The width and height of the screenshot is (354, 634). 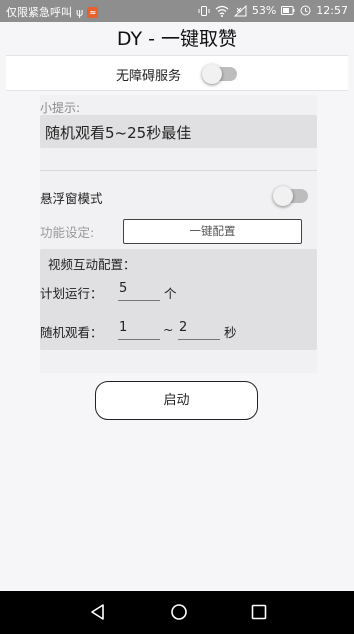 I want to click on notification-icon: ≈, so click(x=93, y=12).